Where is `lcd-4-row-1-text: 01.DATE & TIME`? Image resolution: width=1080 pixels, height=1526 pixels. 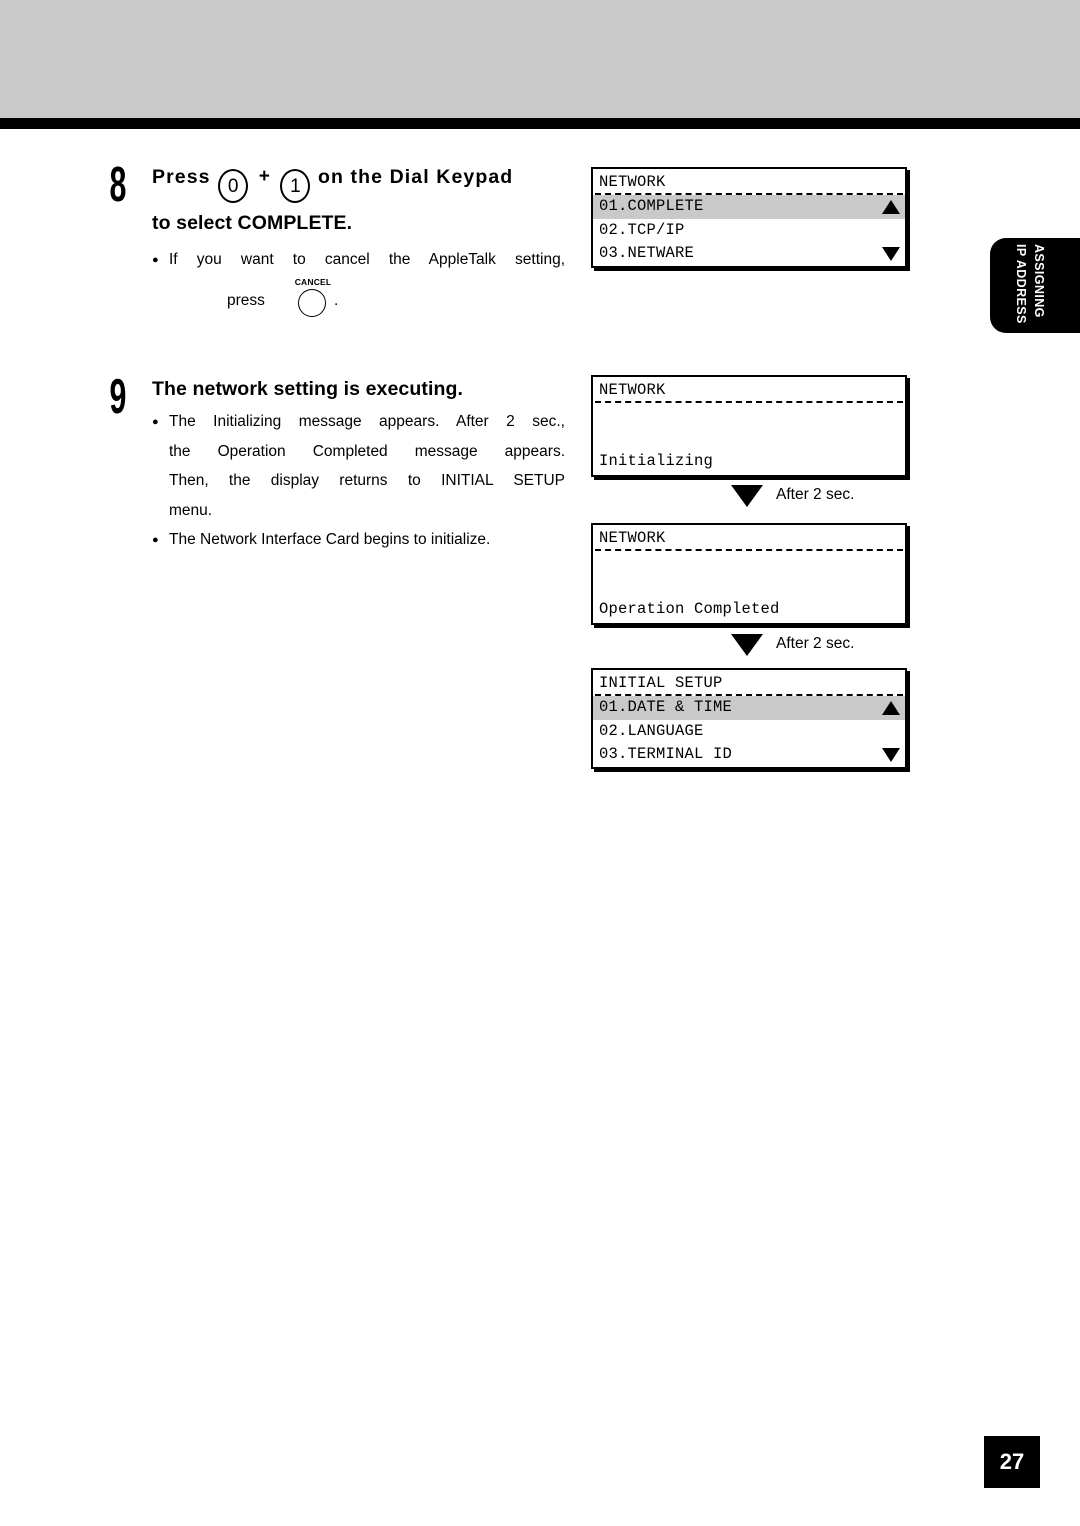
lcd-4-row-1-text: 01.DATE & TIME is located at coordinates (666, 707).